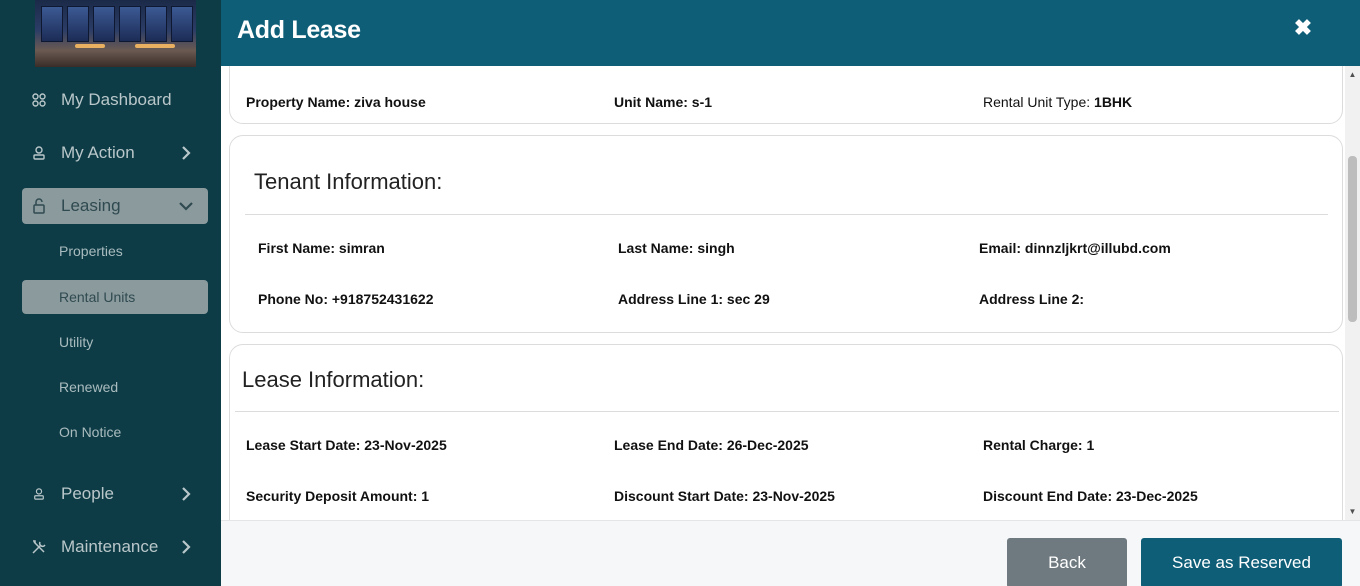 This screenshot has height=586, width=1360. I want to click on sidebar-item-label: Leasing, so click(91, 205).